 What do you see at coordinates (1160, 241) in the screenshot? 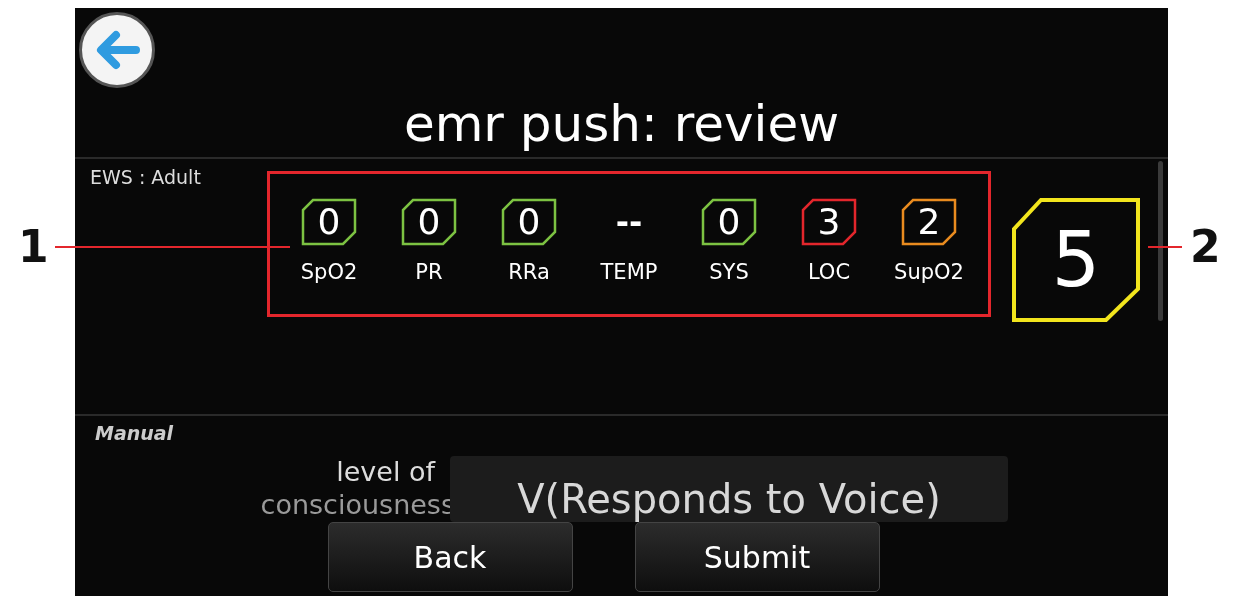
I see `scrollbar` at bounding box center [1160, 241].